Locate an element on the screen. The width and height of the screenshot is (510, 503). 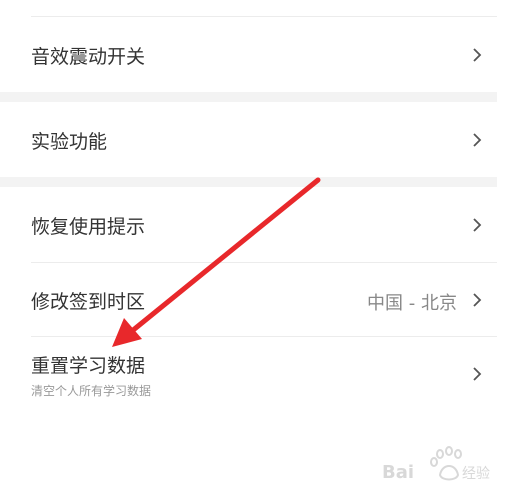
settings-item-experimental: 实验功能 is located at coordinates (248, 139).